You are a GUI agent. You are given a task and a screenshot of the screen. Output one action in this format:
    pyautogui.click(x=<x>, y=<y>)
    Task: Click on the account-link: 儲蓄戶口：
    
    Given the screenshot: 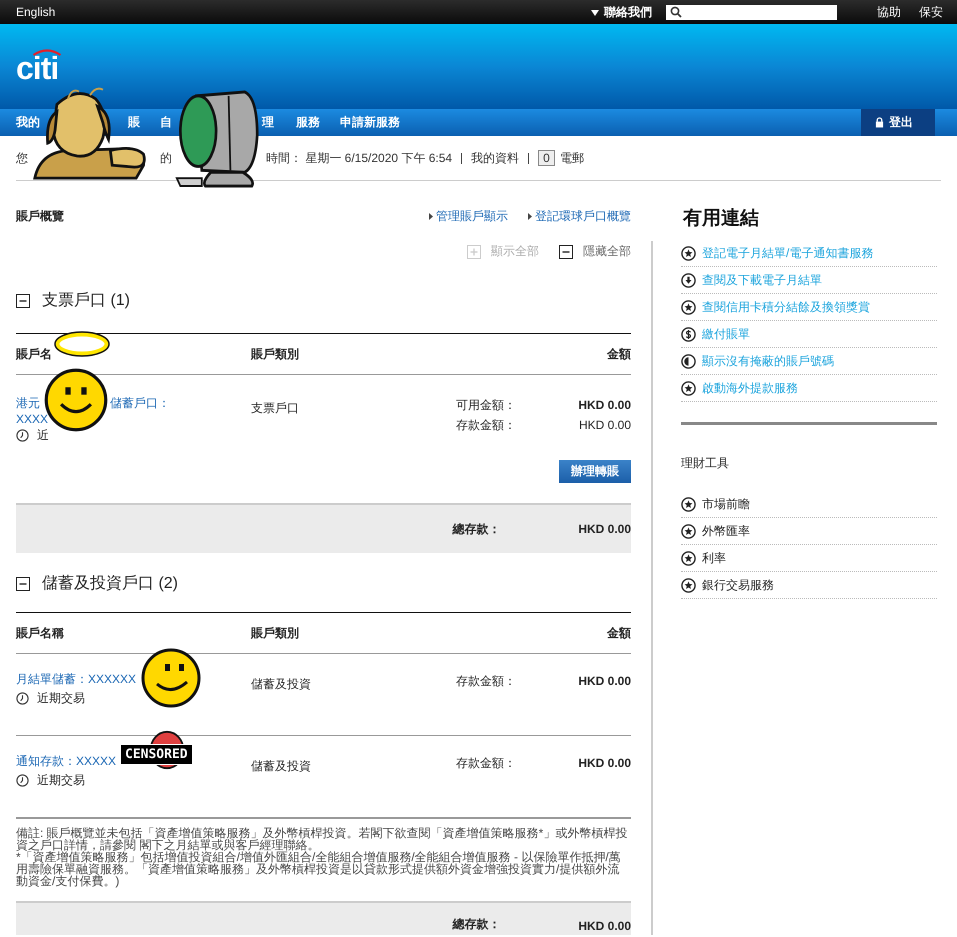 What is the action you would take?
    pyautogui.click(x=140, y=403)
    